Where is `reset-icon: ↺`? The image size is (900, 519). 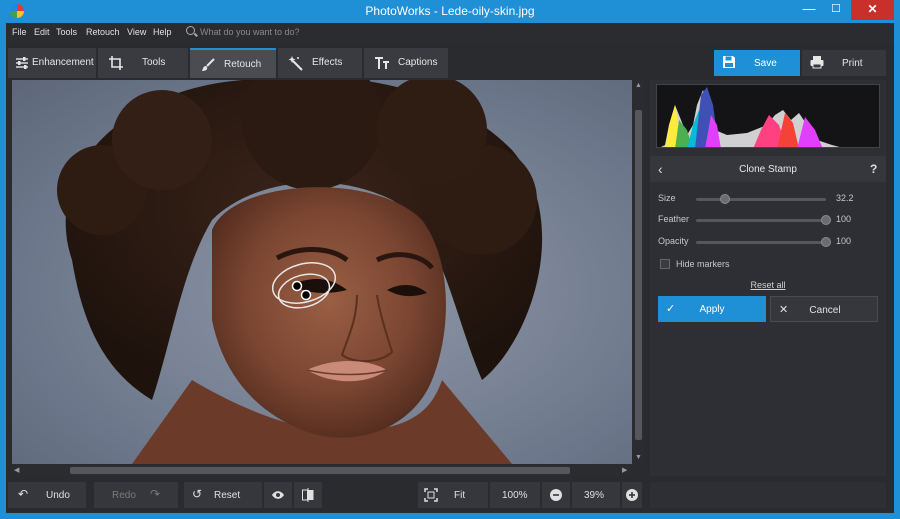
reset-icon: ↺ is located at coordinates (197, 494).